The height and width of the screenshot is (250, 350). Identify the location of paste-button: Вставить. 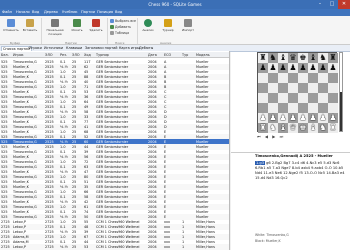
(30, 25).